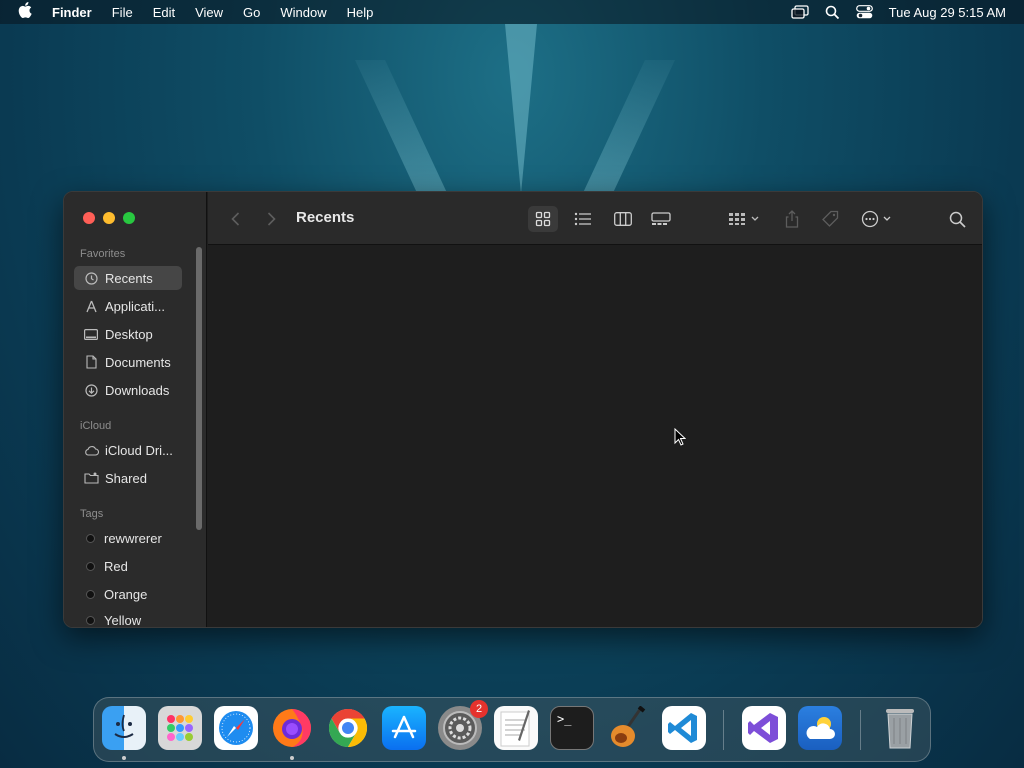 The height and width of the screenshot is (768, 1024). I want to click on dock-terminal: >_, so click(572, 728).